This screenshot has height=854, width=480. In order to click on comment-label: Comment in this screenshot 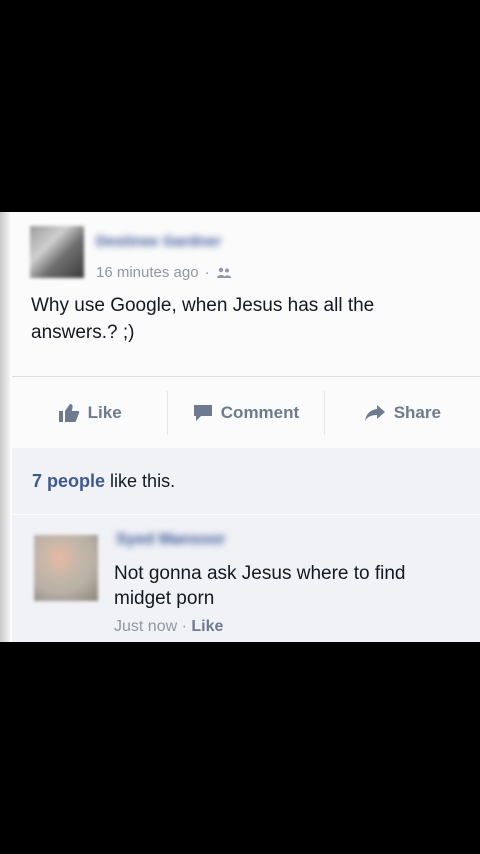, I will do `click(260, 412)`.